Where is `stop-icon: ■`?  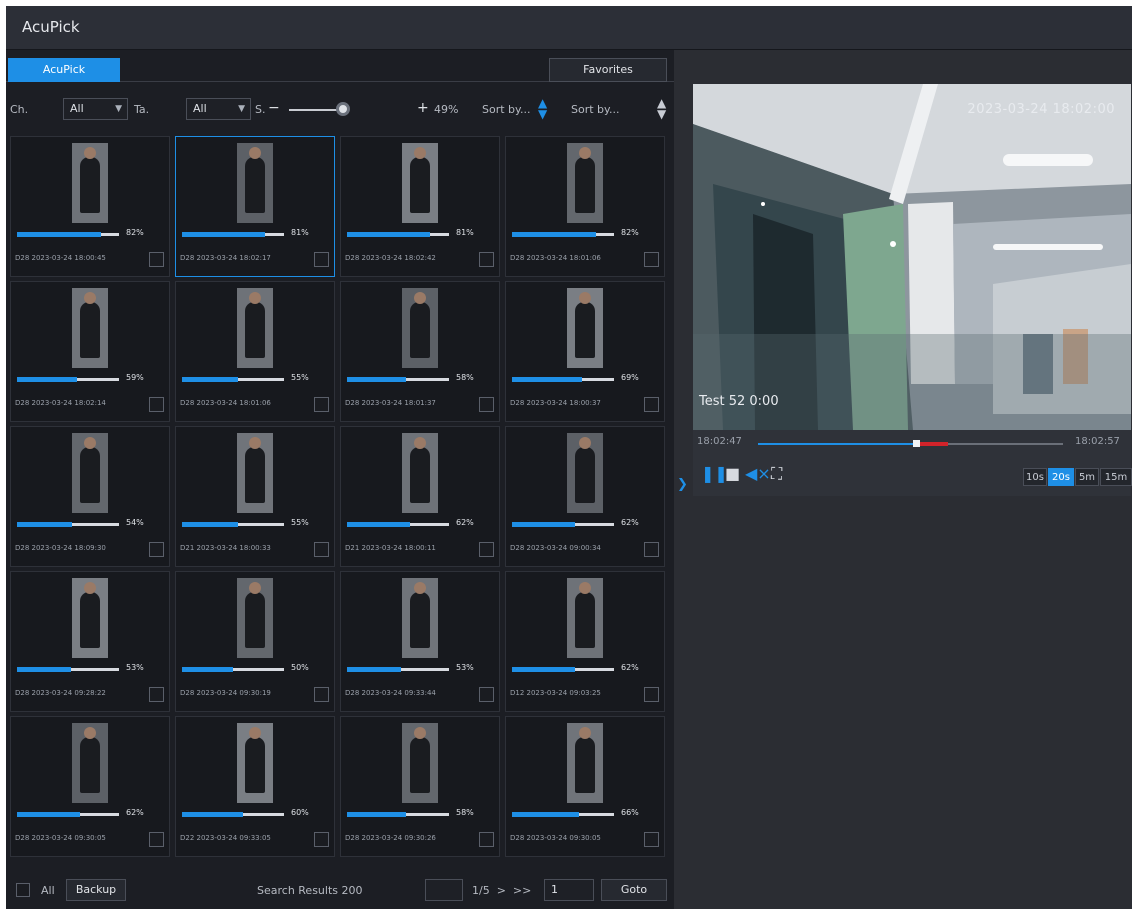
stop-icon: ■ is located at coordinates (732, 473).